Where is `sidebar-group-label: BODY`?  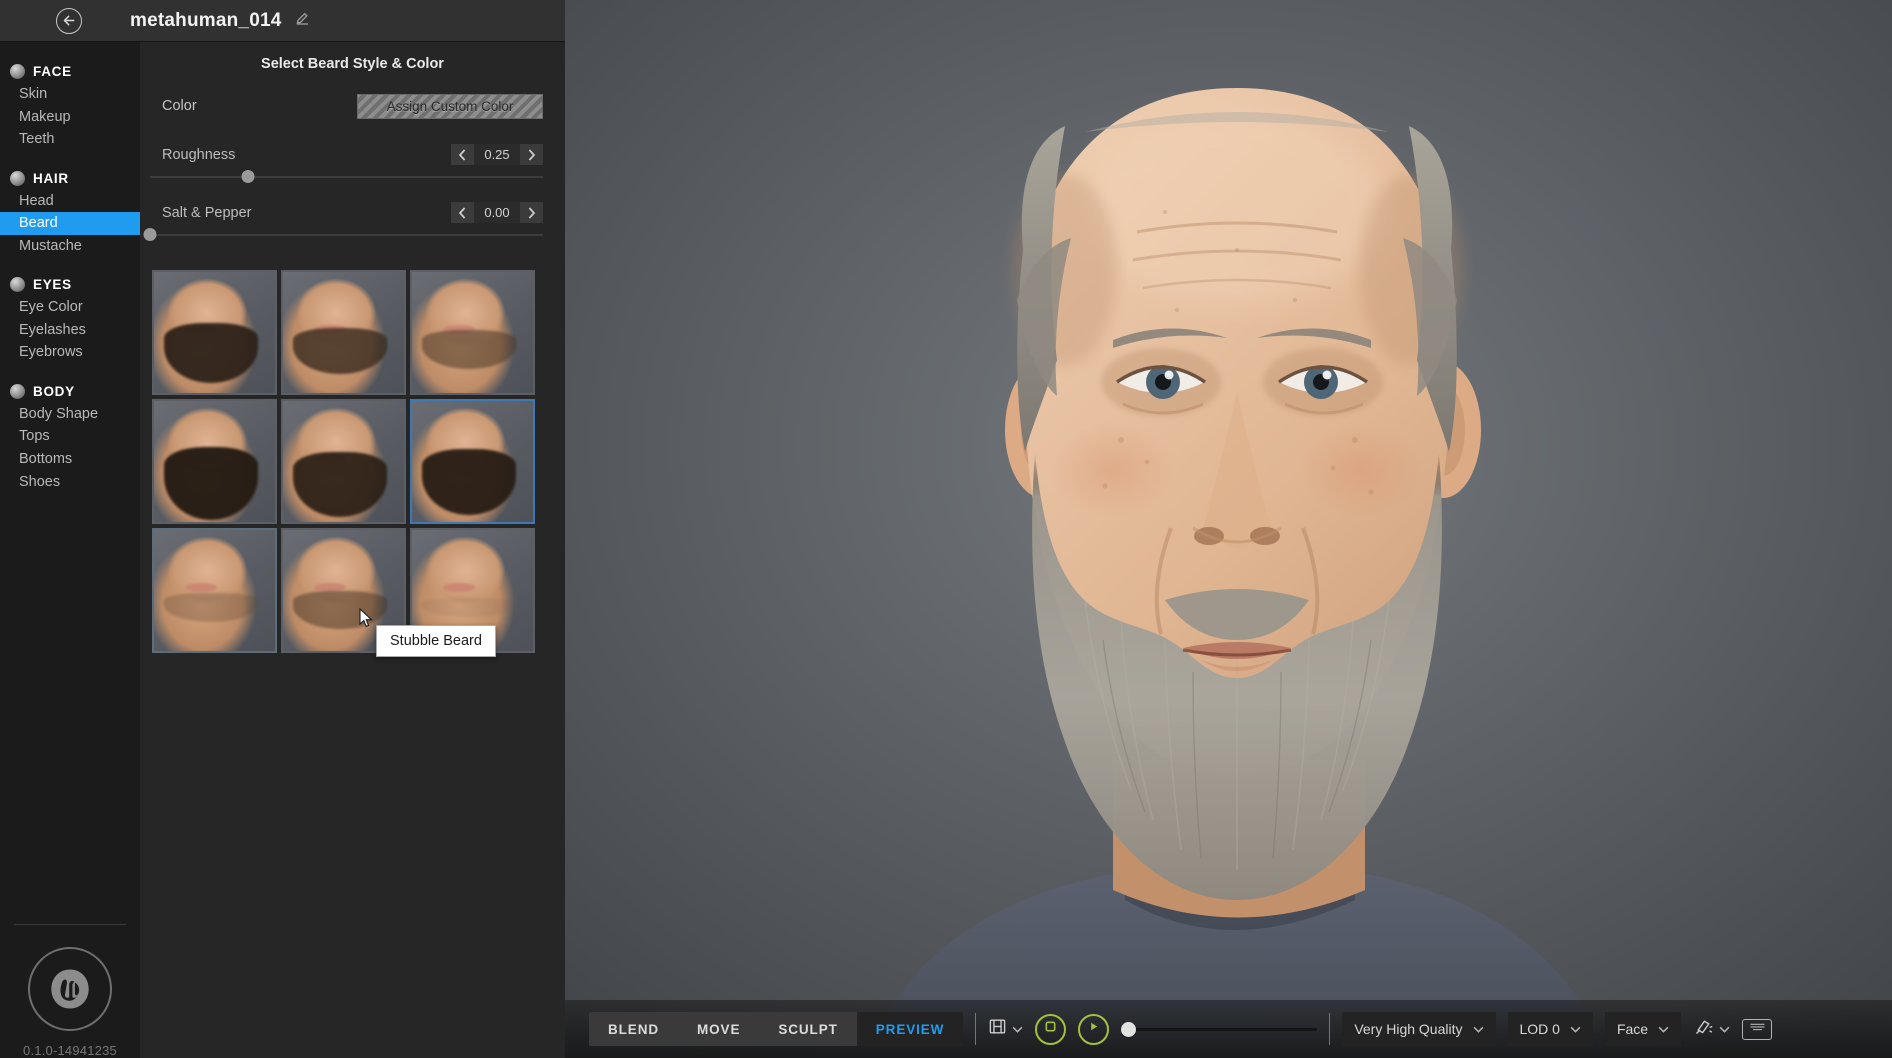 sidebar-group-label: BODY is located at coordinates (54, 391).